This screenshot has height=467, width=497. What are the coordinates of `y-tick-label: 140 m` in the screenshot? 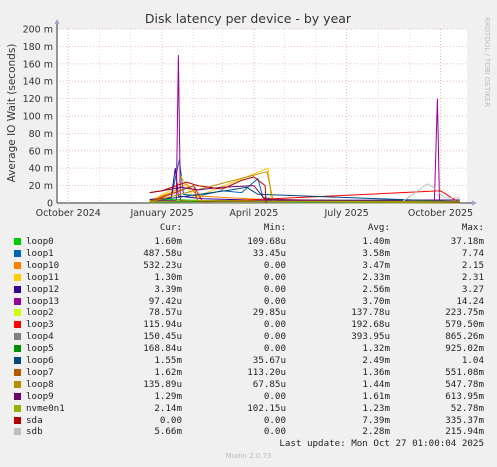 It's located at (38, 82).